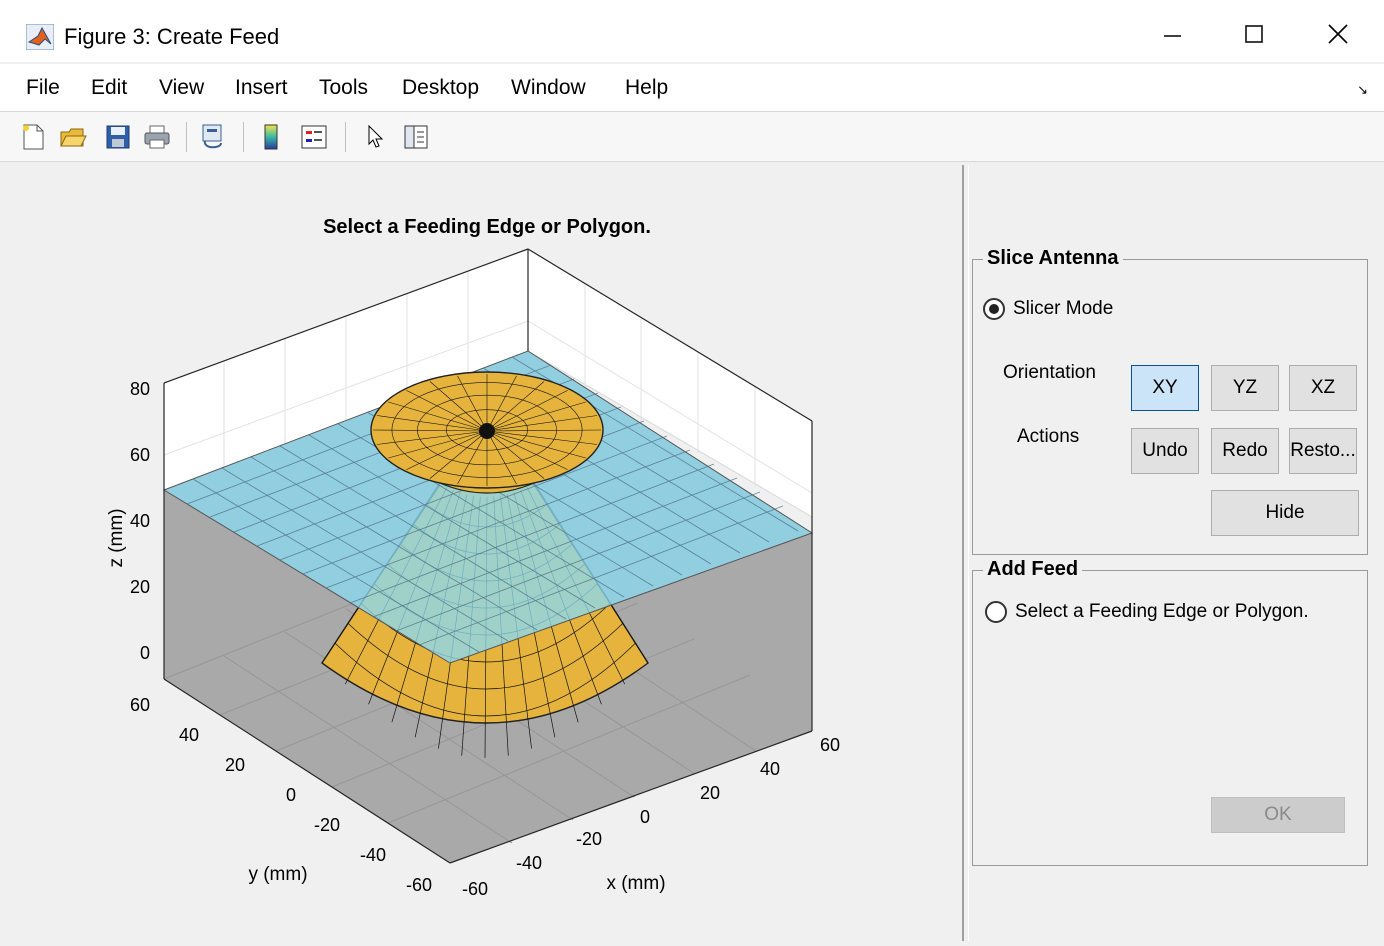 The image size is (1384, 946). What do you see at coordinates (40, 37) in the screenshot?
I see `matlab-logo-icon` at bounding box center [40, 37].